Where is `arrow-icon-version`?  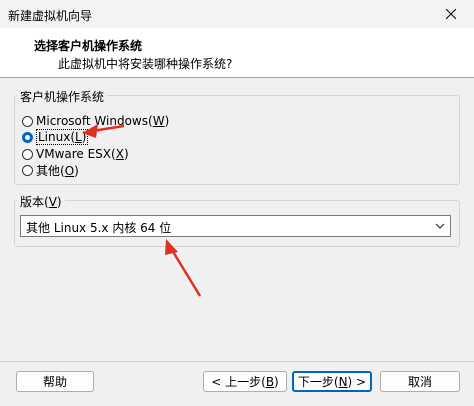
arrow-icon-version is located at coordinates (183, 268).